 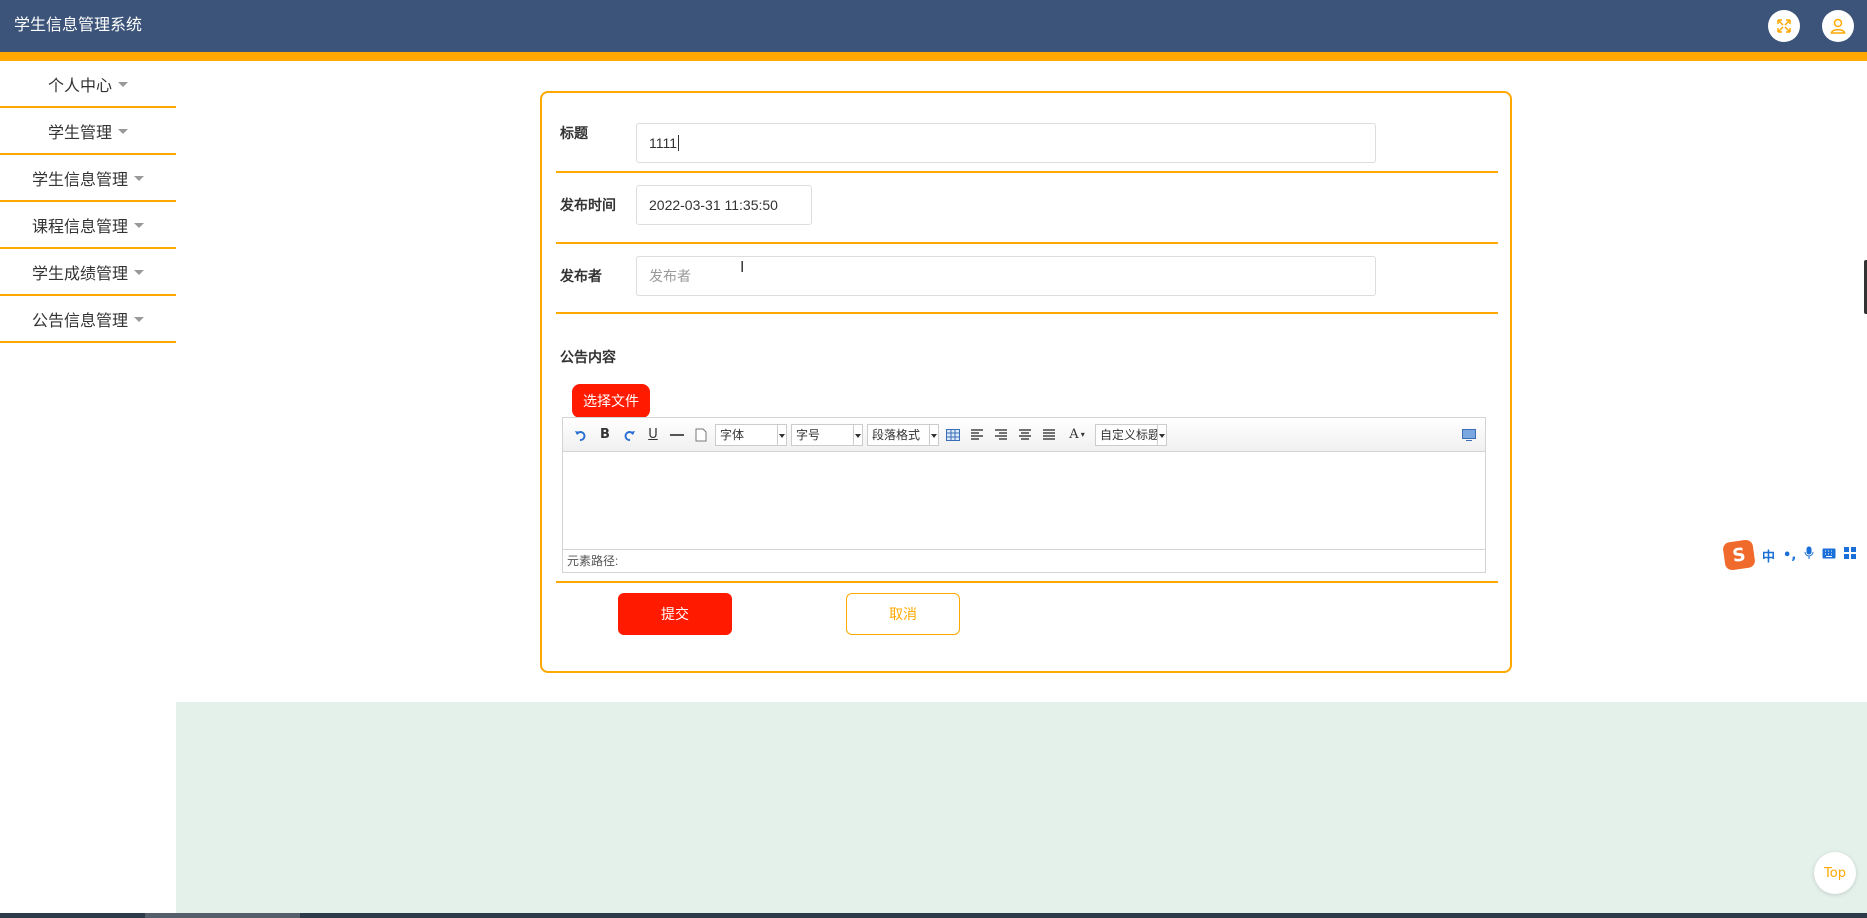 I want to click on align-justify-icon, so click(x=1049, y=435).